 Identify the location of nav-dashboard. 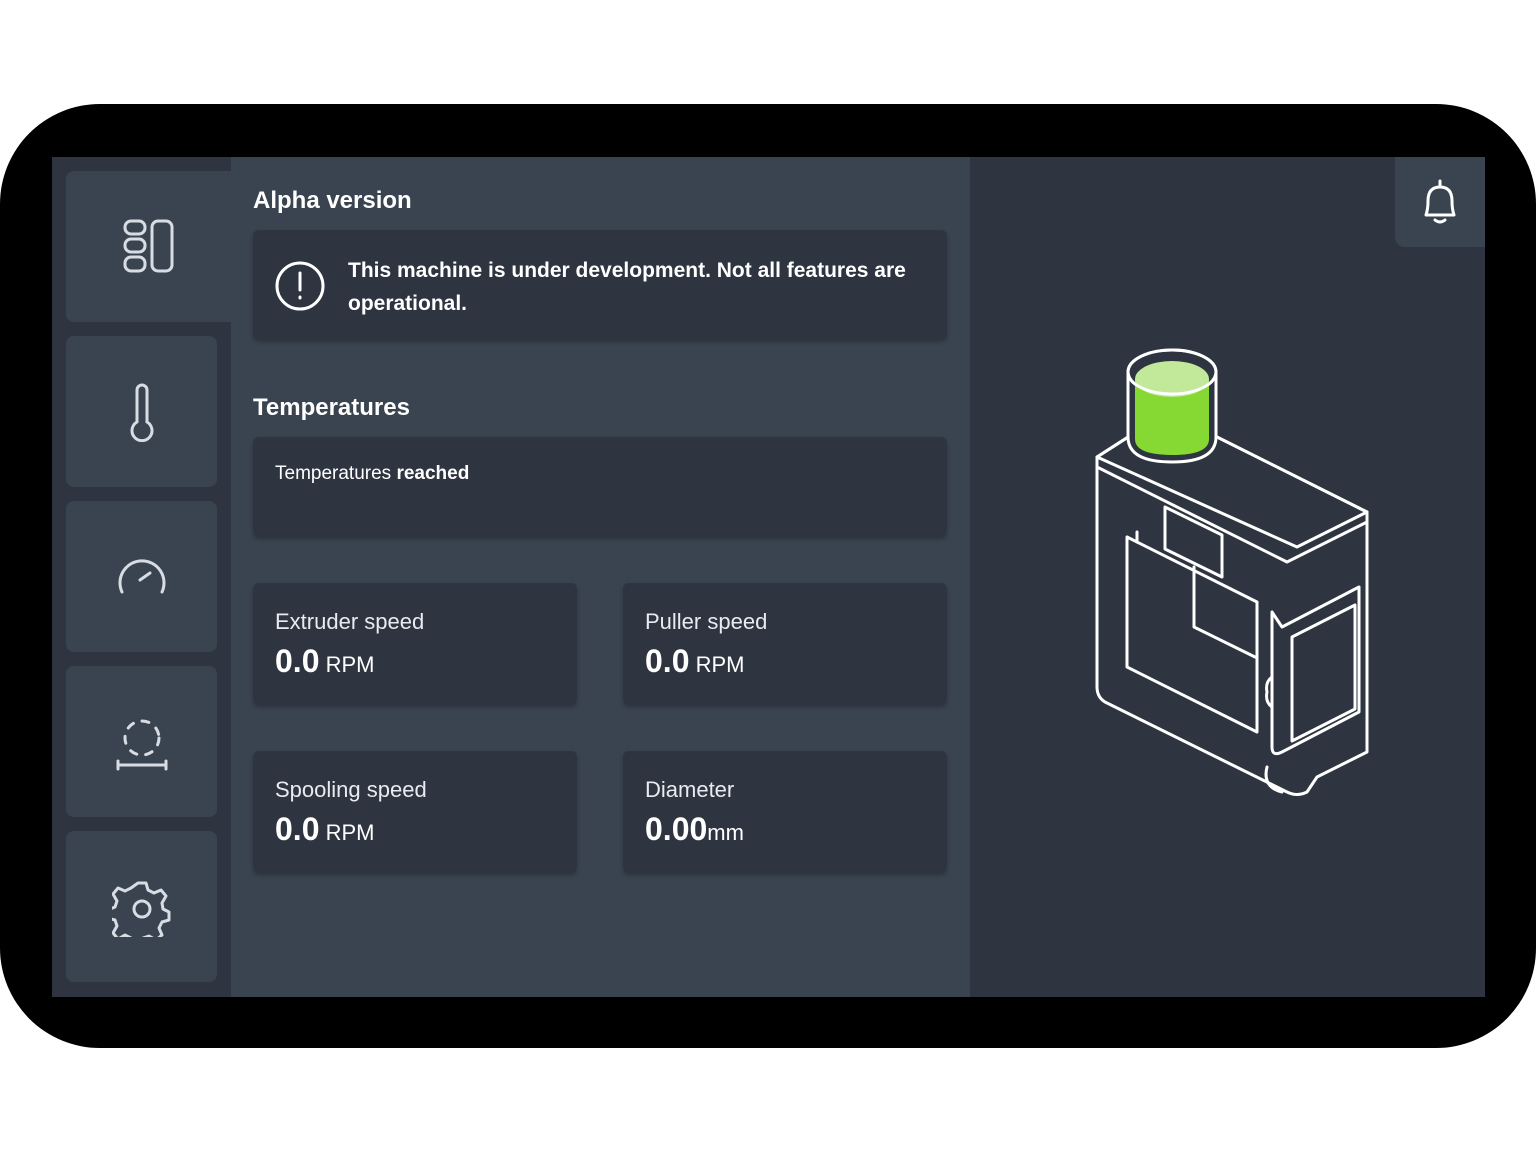
(148, 246).